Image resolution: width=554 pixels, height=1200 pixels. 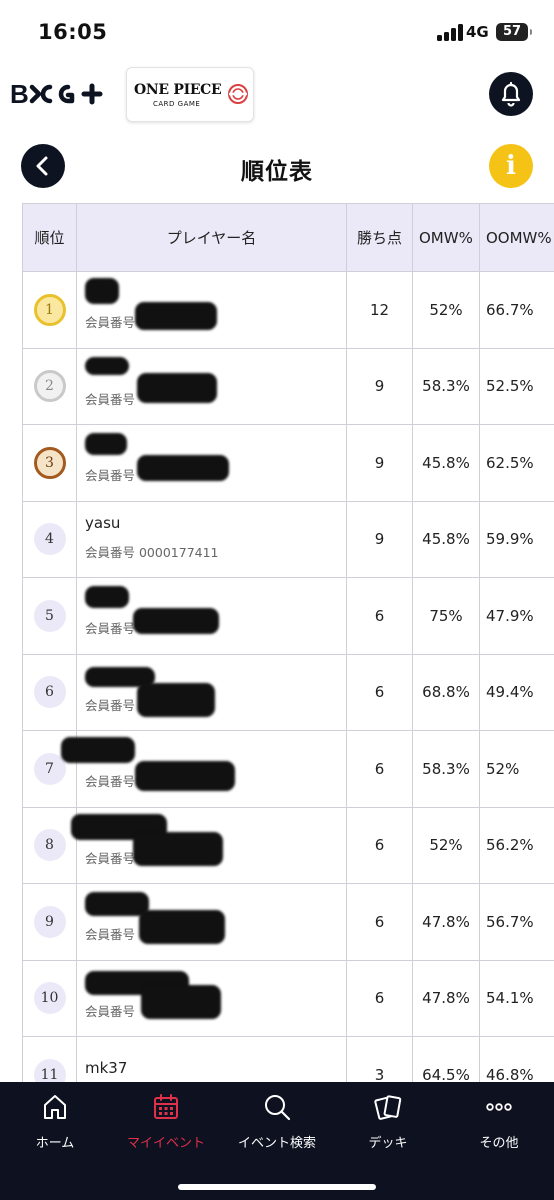 What do you see at coordinates (103, 522) in the screenshot?
I see `player-name: yasu` at bounding box center [103, 522].